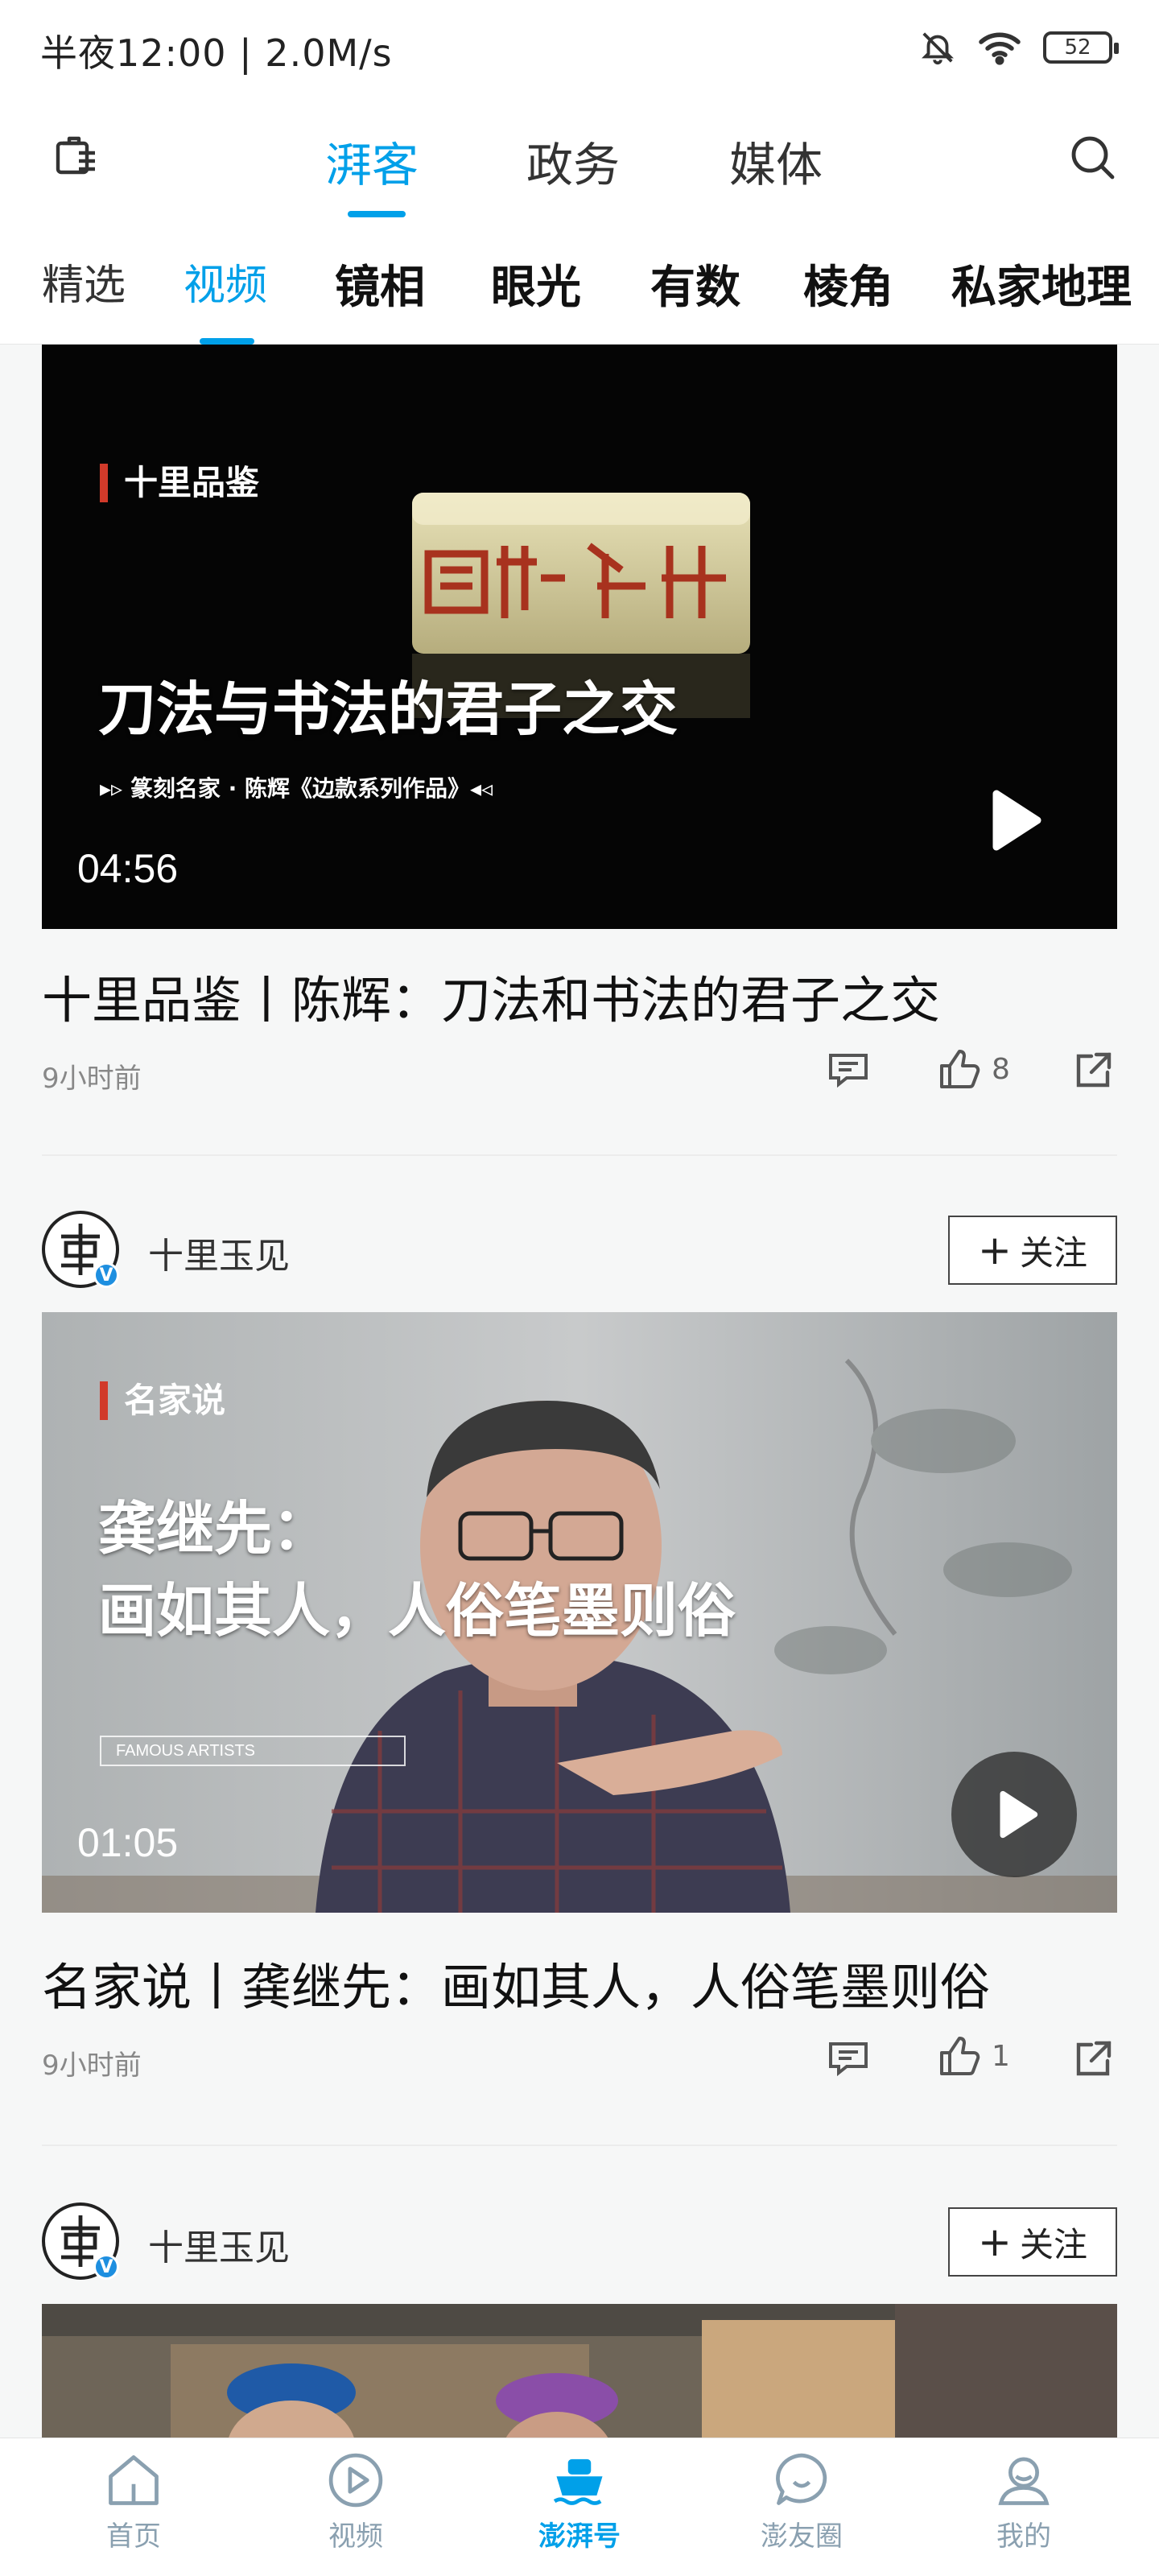  Describe the element at coordinates (75, 156) in the screenshot. I see `reading-list-icon` at that location.